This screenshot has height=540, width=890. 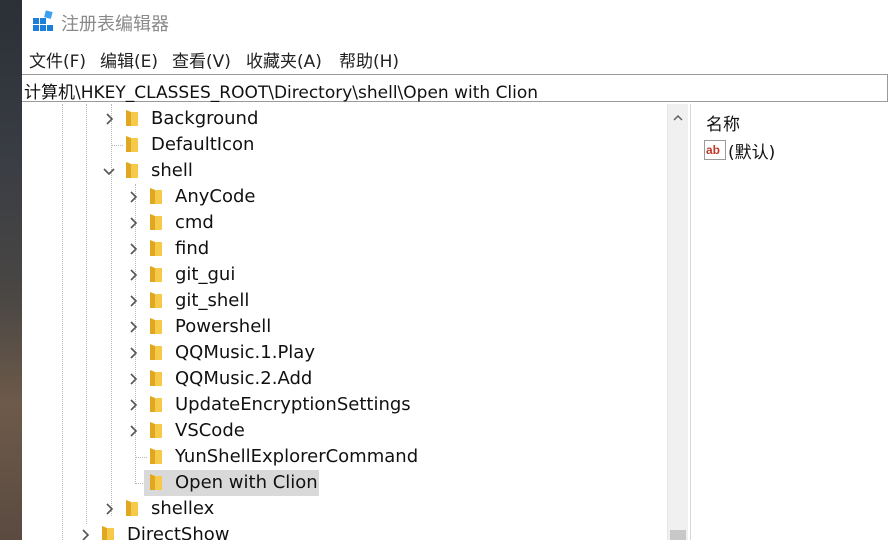 What do you see at coordinates (11, 270) in the screenshot?
I see `desktop-background` at bounding box center [11, 270].